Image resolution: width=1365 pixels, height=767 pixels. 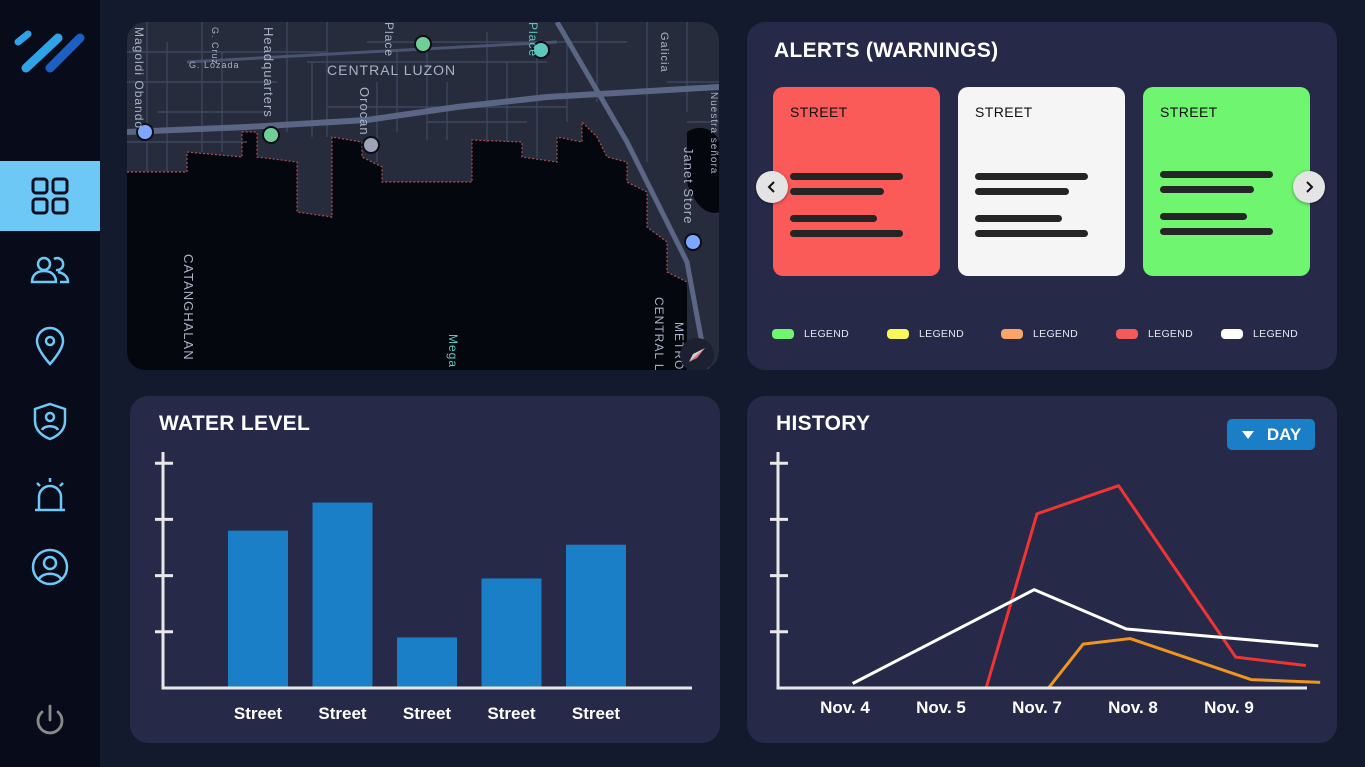 I want to click on user-circle-icon, so click(x=50, y=567).